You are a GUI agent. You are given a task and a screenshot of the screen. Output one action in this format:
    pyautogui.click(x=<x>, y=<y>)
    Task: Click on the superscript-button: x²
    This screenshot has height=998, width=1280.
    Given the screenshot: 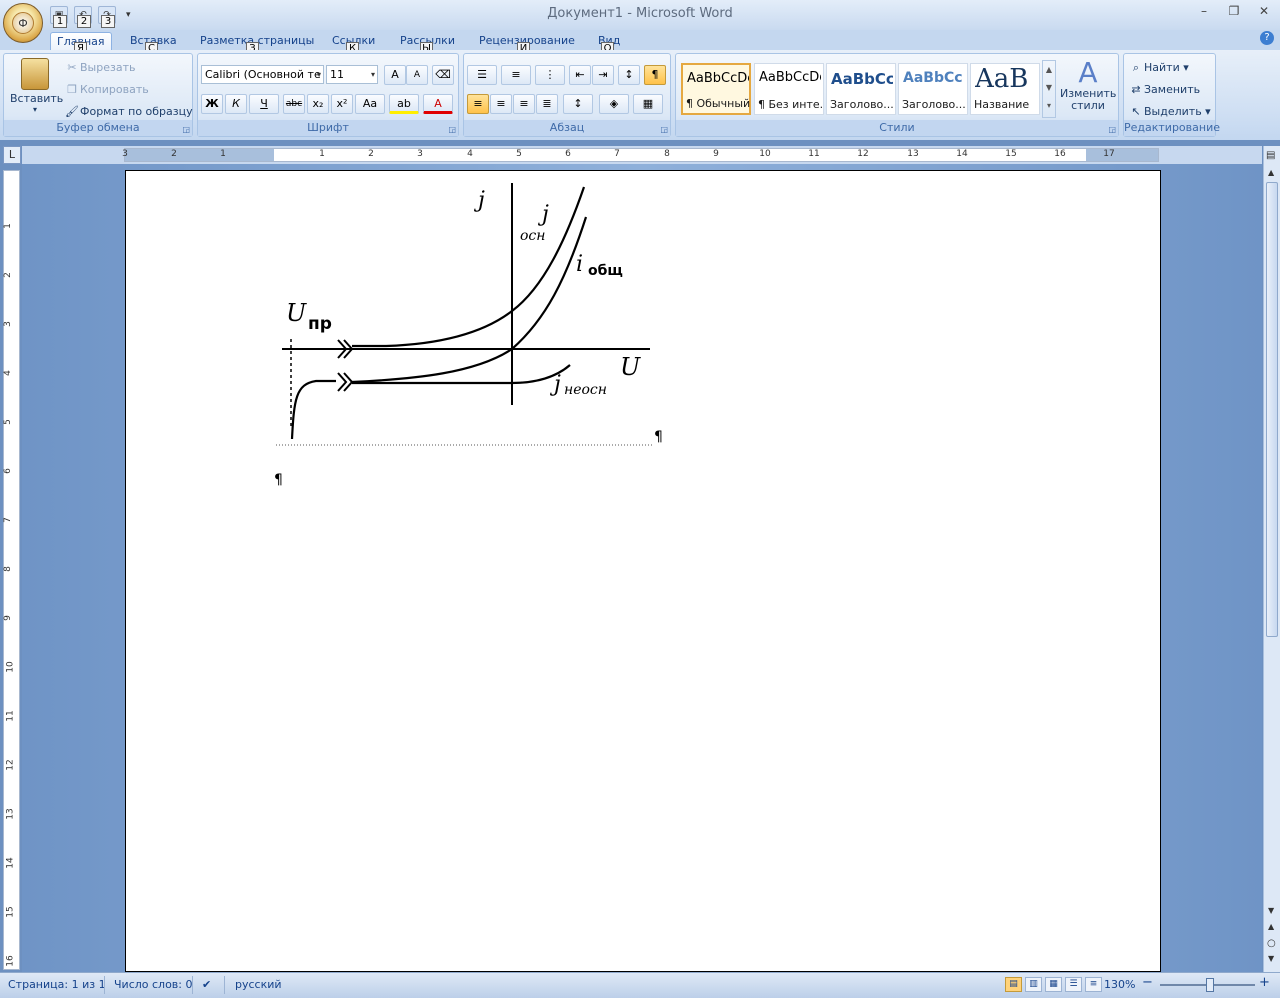 What is the action you would take?
    pyautogui.click(x=342, y=104)
    